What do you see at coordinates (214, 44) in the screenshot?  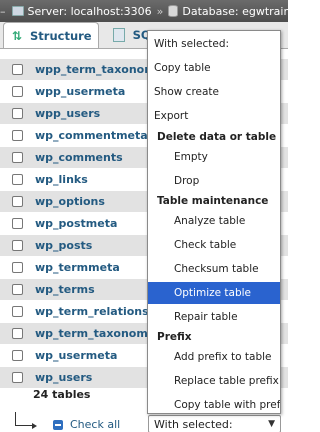 I see `menu-item-with-selected: With selected:` at bounding box center [214, 44].